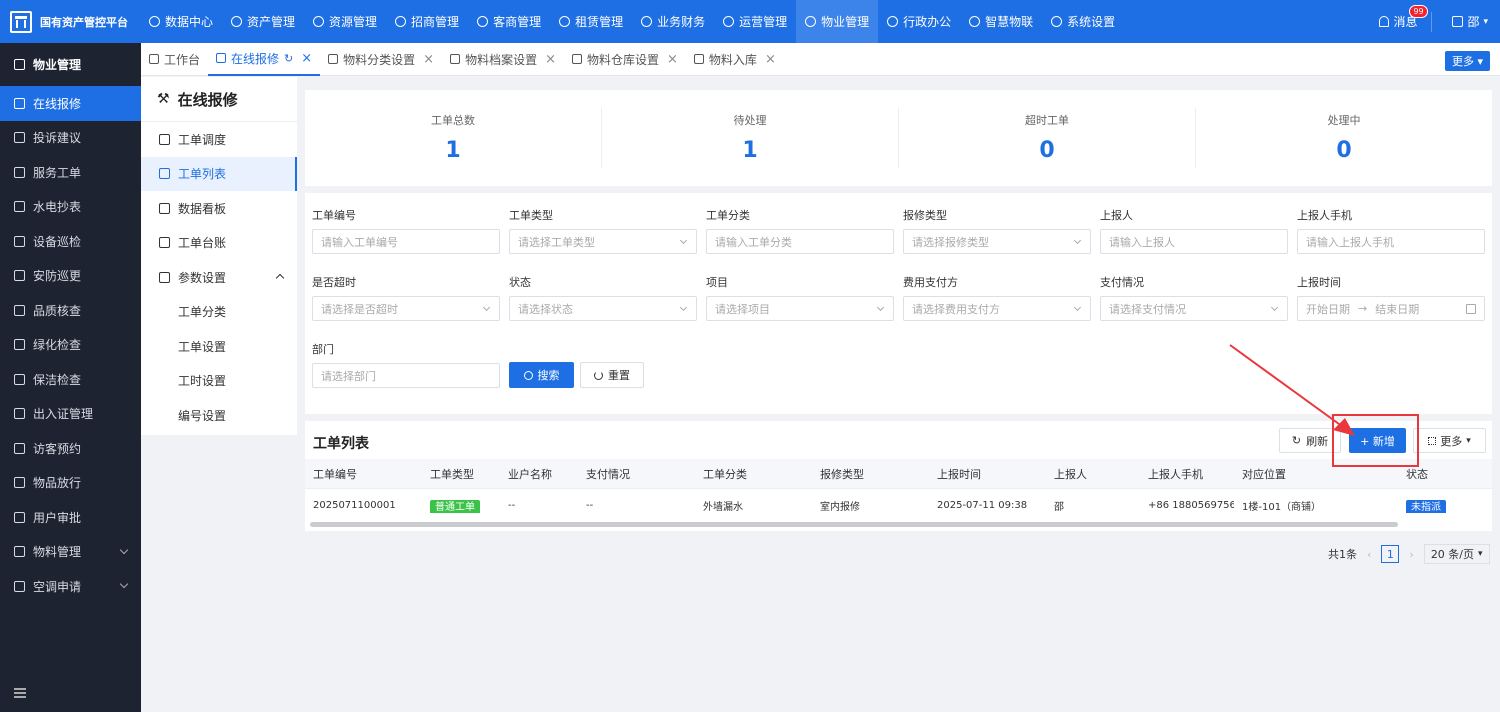  Describe the element at coordinates (219, 346) in the screenshot. I see `subnav-child-settings: 工单设置` at that location.